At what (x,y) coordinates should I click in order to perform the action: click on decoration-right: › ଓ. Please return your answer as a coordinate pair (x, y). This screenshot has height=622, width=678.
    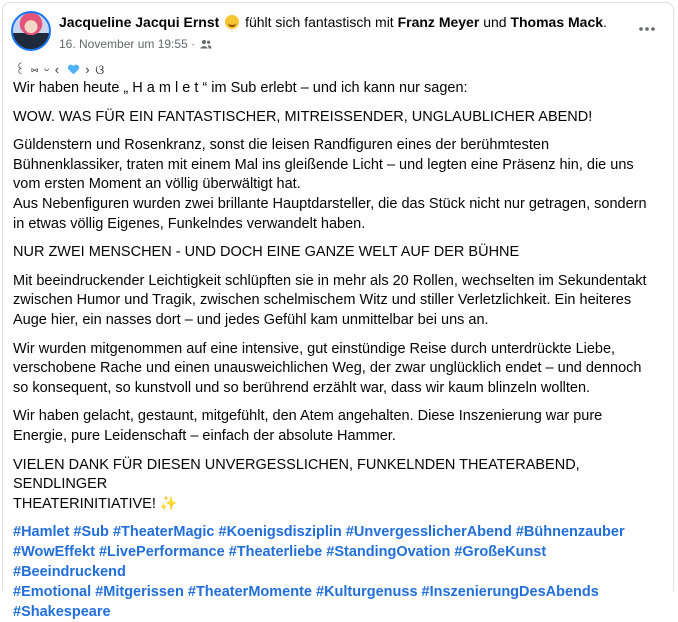
    Looking at the image, I should click on (95, 69).